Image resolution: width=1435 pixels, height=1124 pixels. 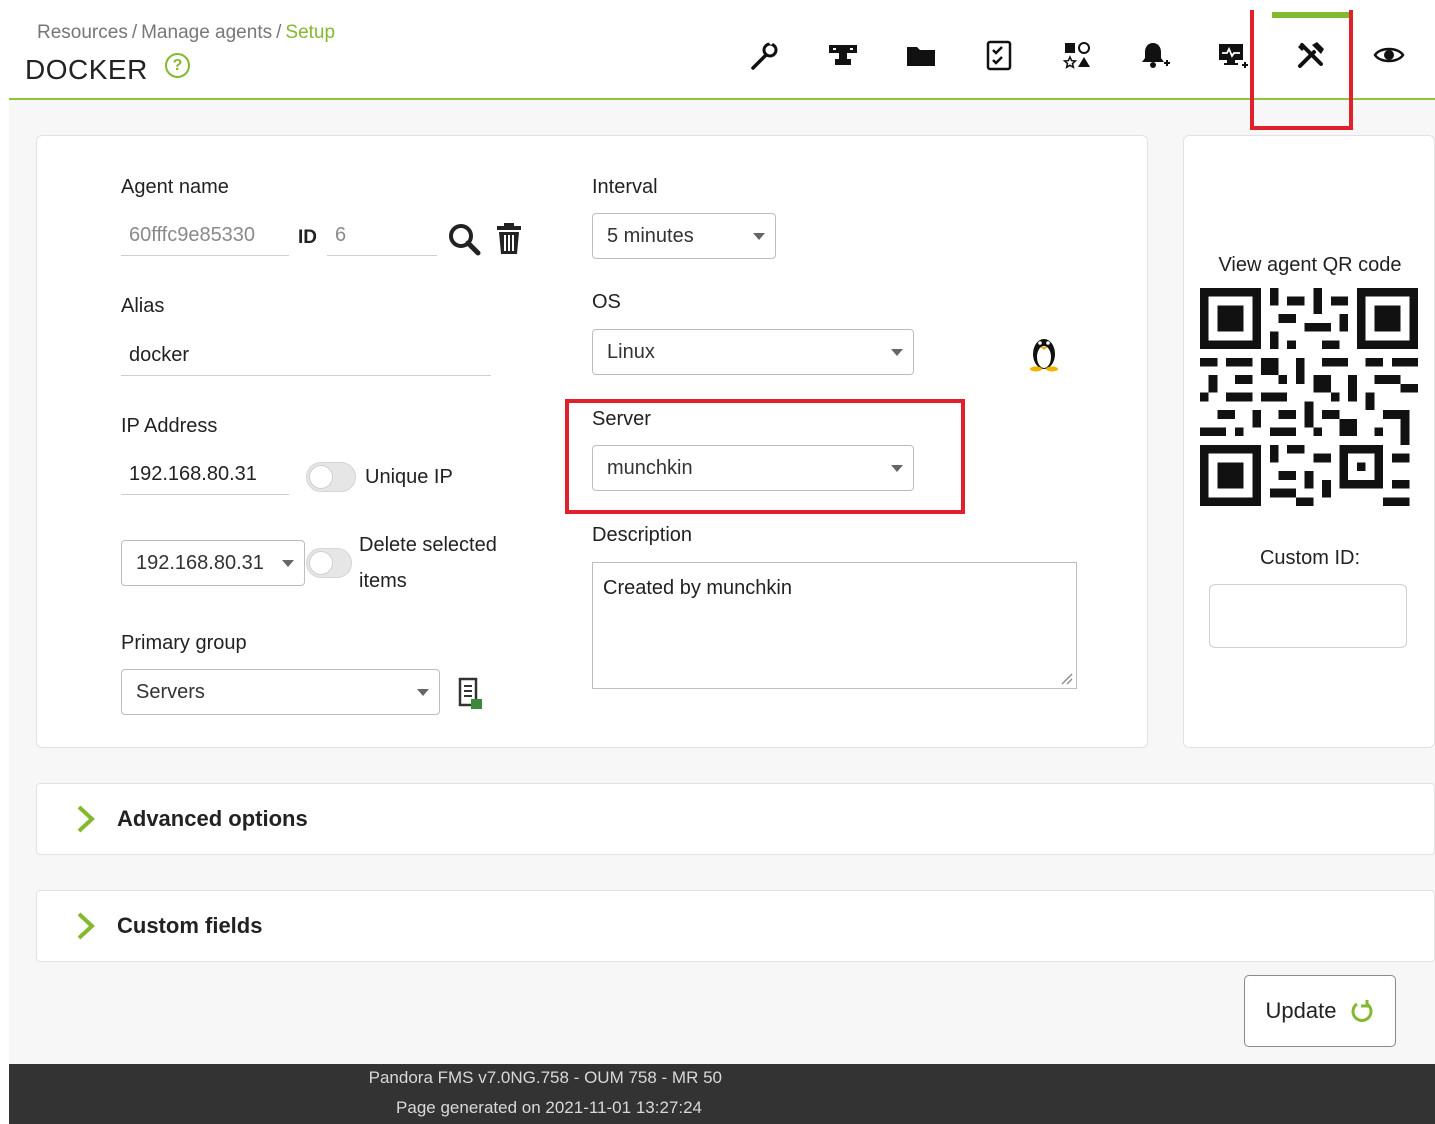 I want to click on update-label: Update, so click(x=1301, y=1010).